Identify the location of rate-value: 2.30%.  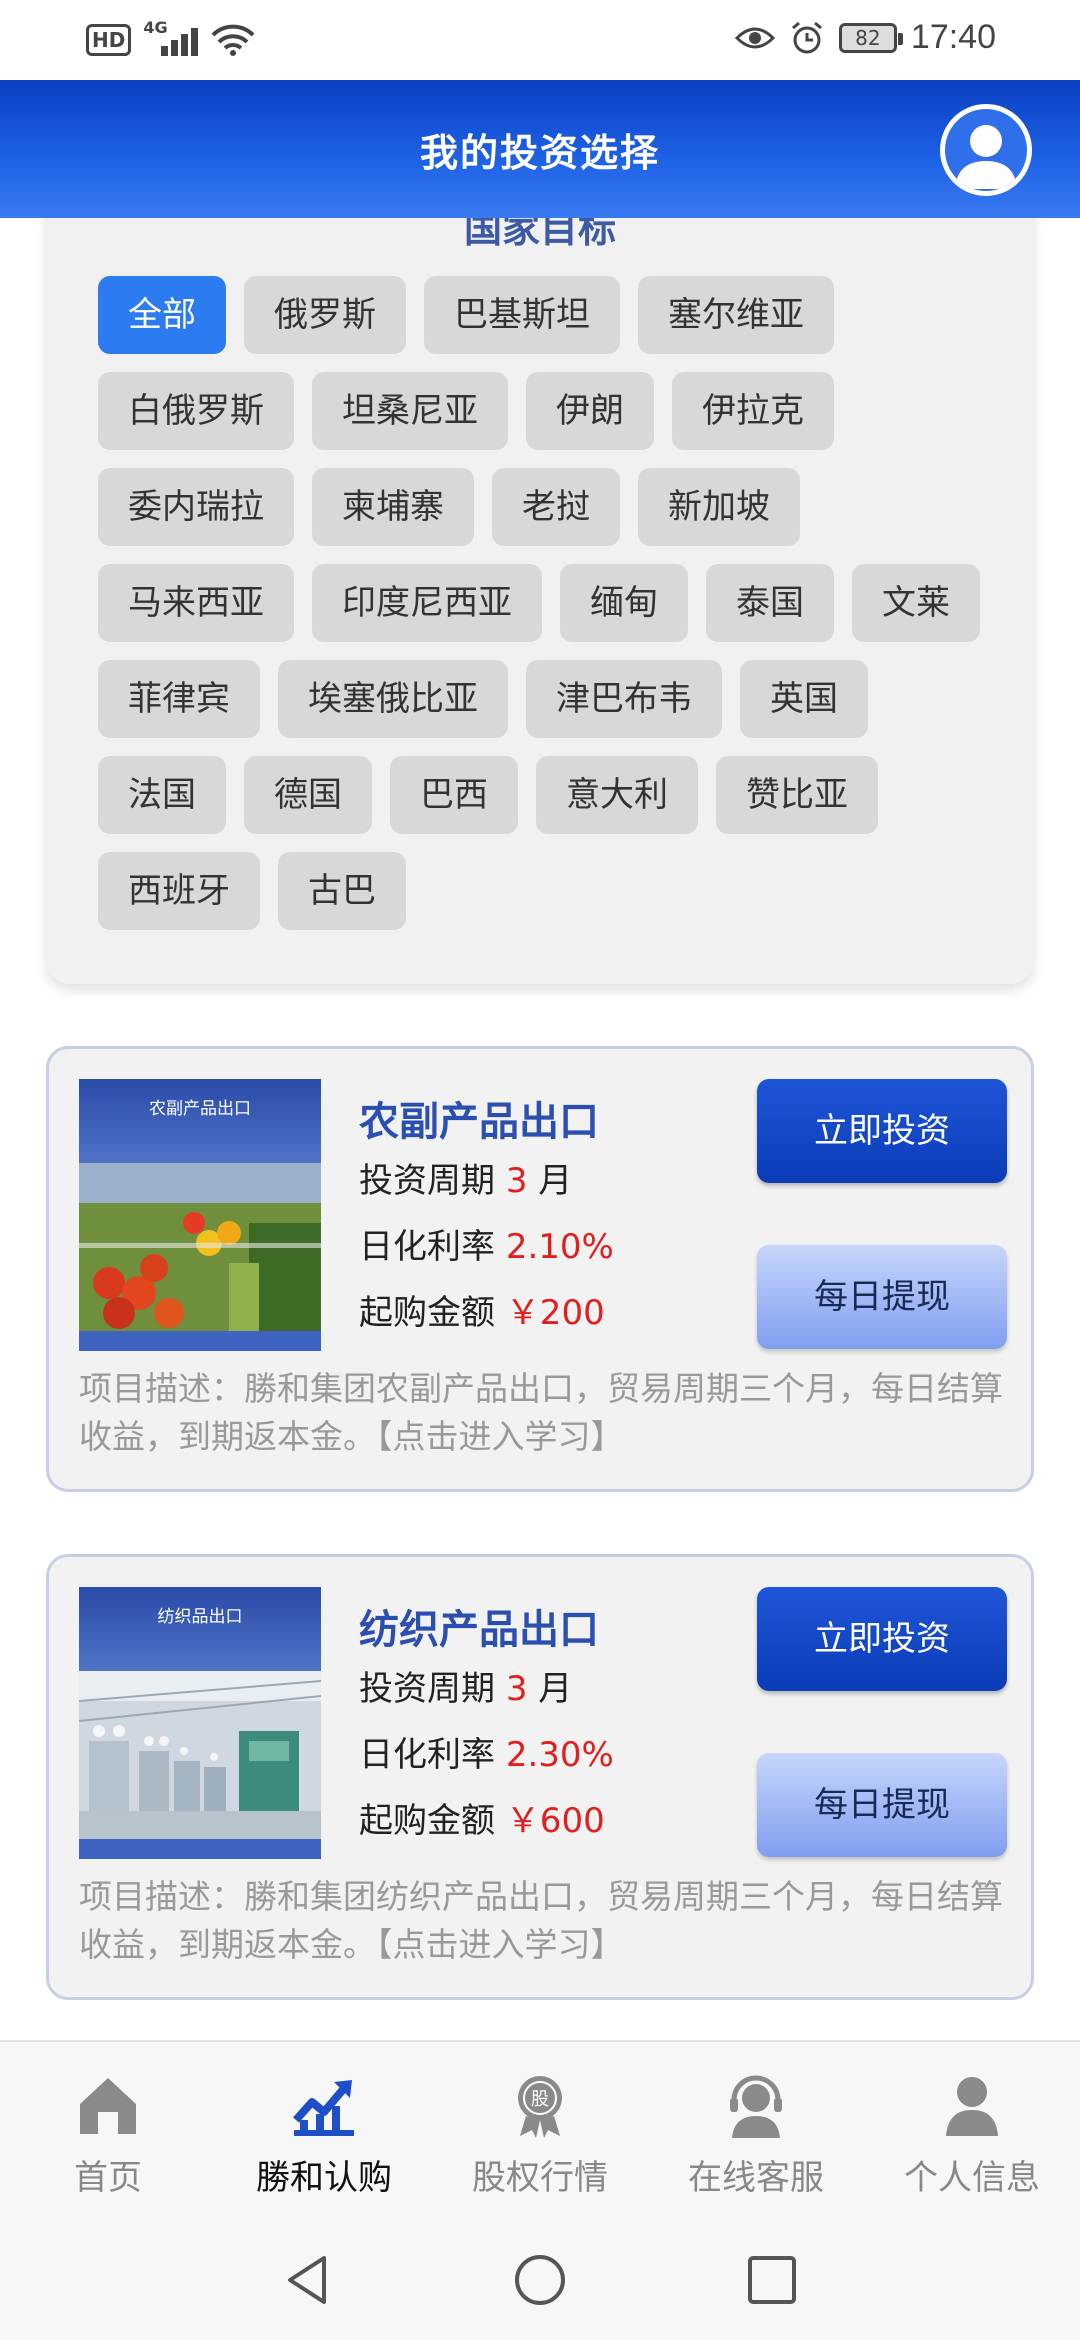
(559, 1755).